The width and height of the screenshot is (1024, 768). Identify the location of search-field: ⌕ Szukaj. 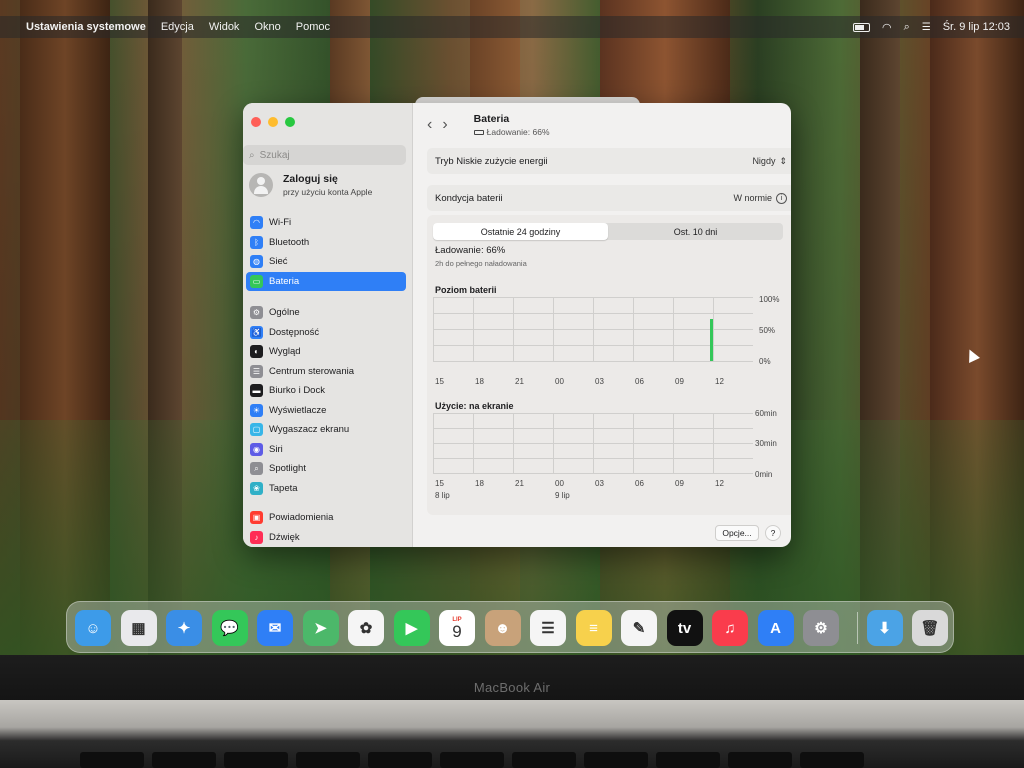
(324, 155).